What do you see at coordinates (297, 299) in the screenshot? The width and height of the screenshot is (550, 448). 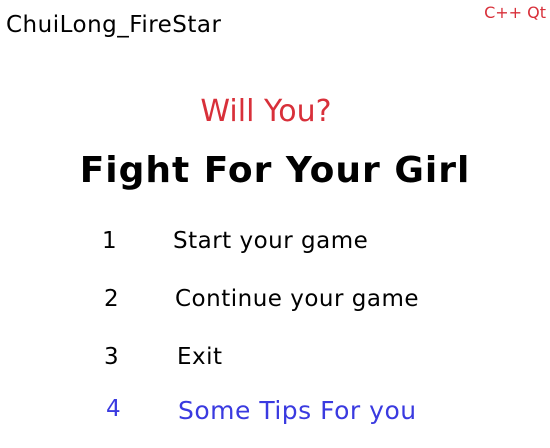 I see `menu-item-label: Continue your game` at bounding box center [297, 299].